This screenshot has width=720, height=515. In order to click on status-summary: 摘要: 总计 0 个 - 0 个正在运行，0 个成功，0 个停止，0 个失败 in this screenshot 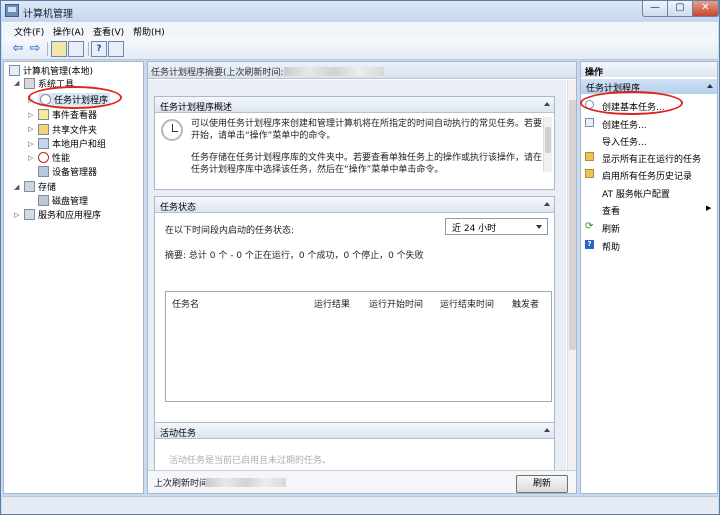, I will do `click(294, 256)`.